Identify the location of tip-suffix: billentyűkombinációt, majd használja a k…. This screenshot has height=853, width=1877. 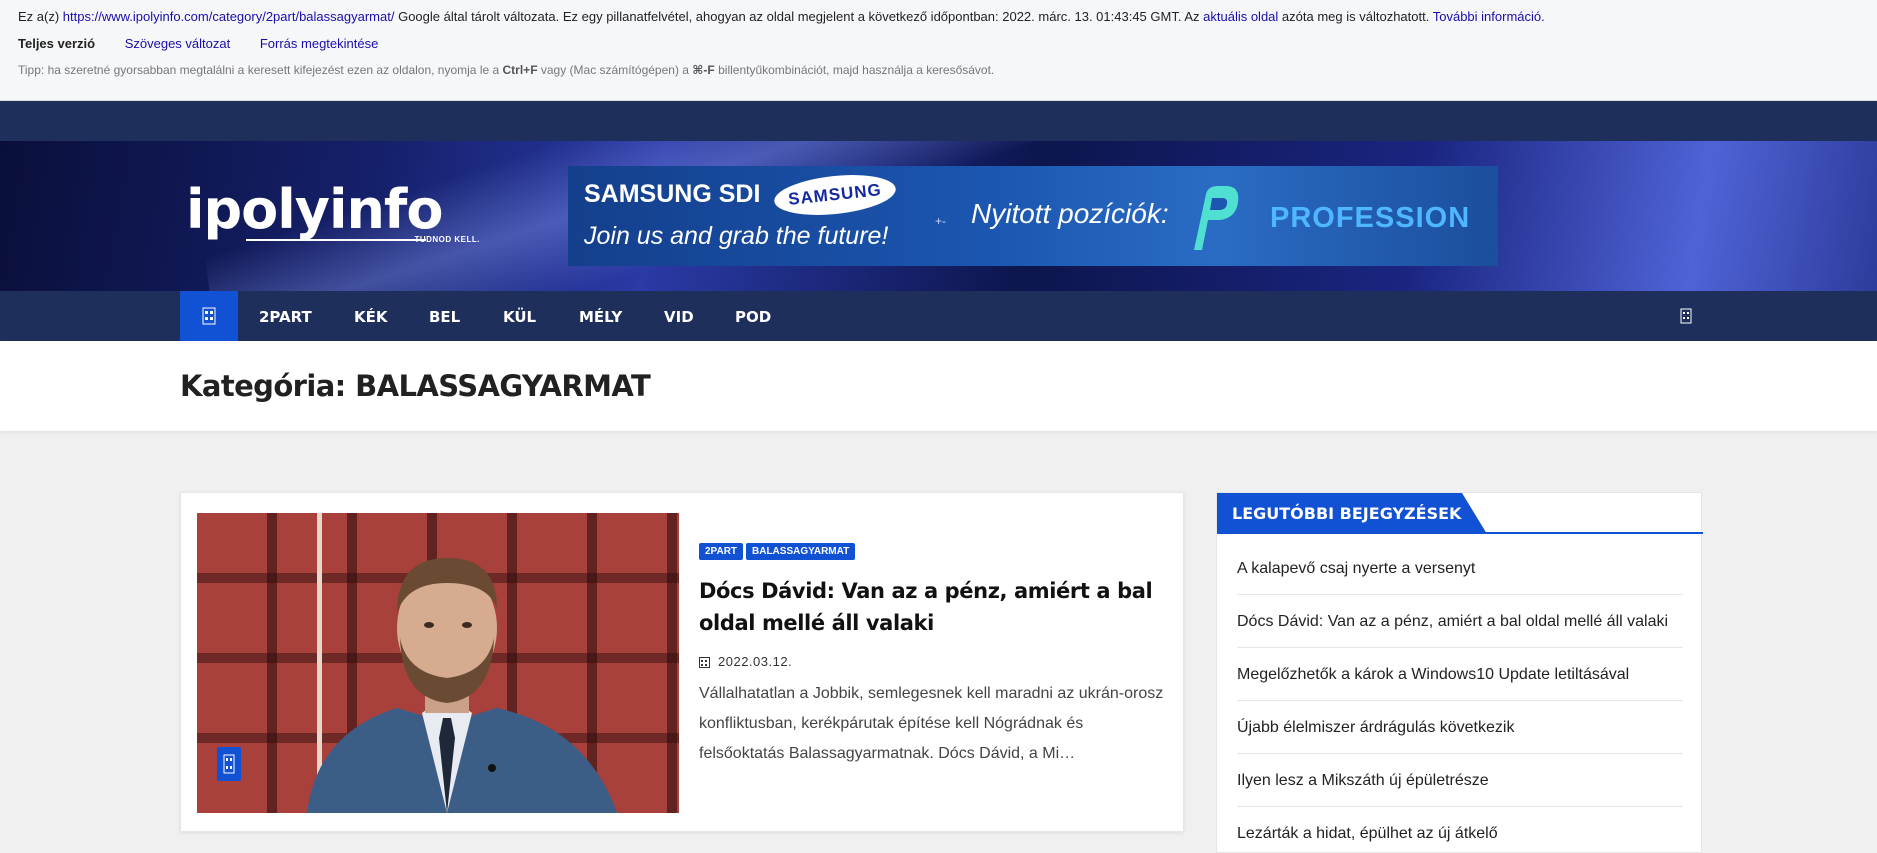
(856, 70).